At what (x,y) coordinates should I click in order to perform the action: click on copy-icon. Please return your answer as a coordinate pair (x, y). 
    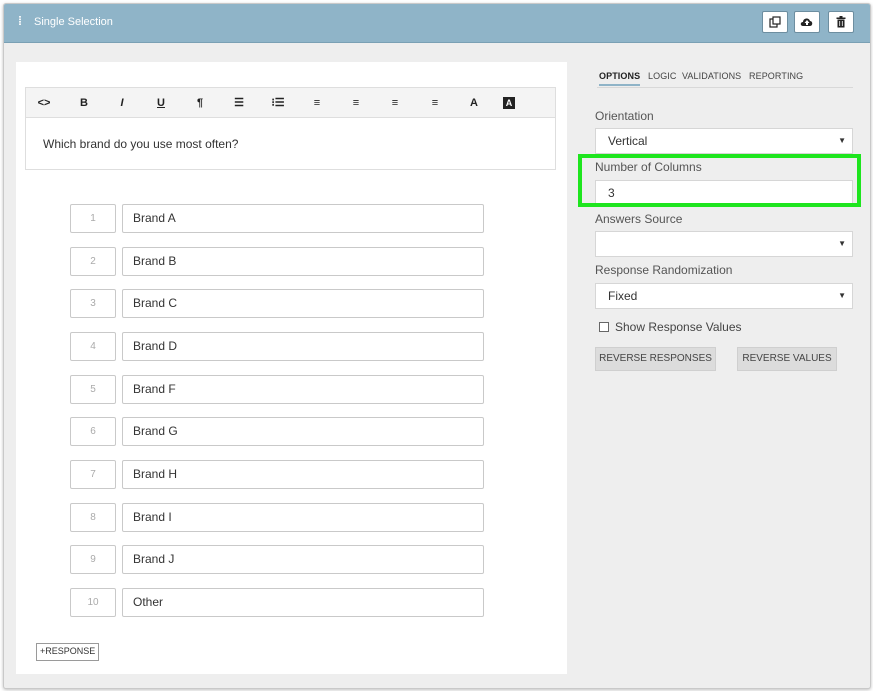
    Looking at the image, I should click on (775, 22).